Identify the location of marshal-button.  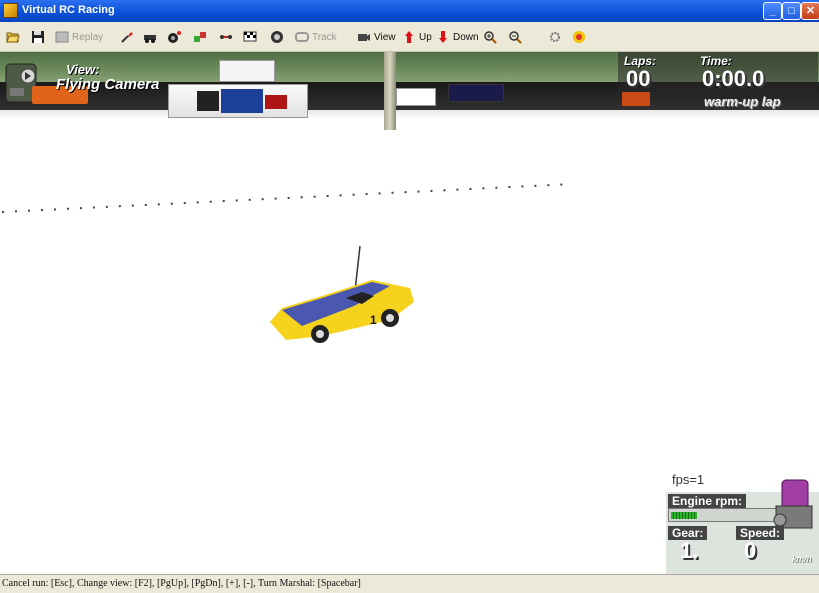
(580, 37).